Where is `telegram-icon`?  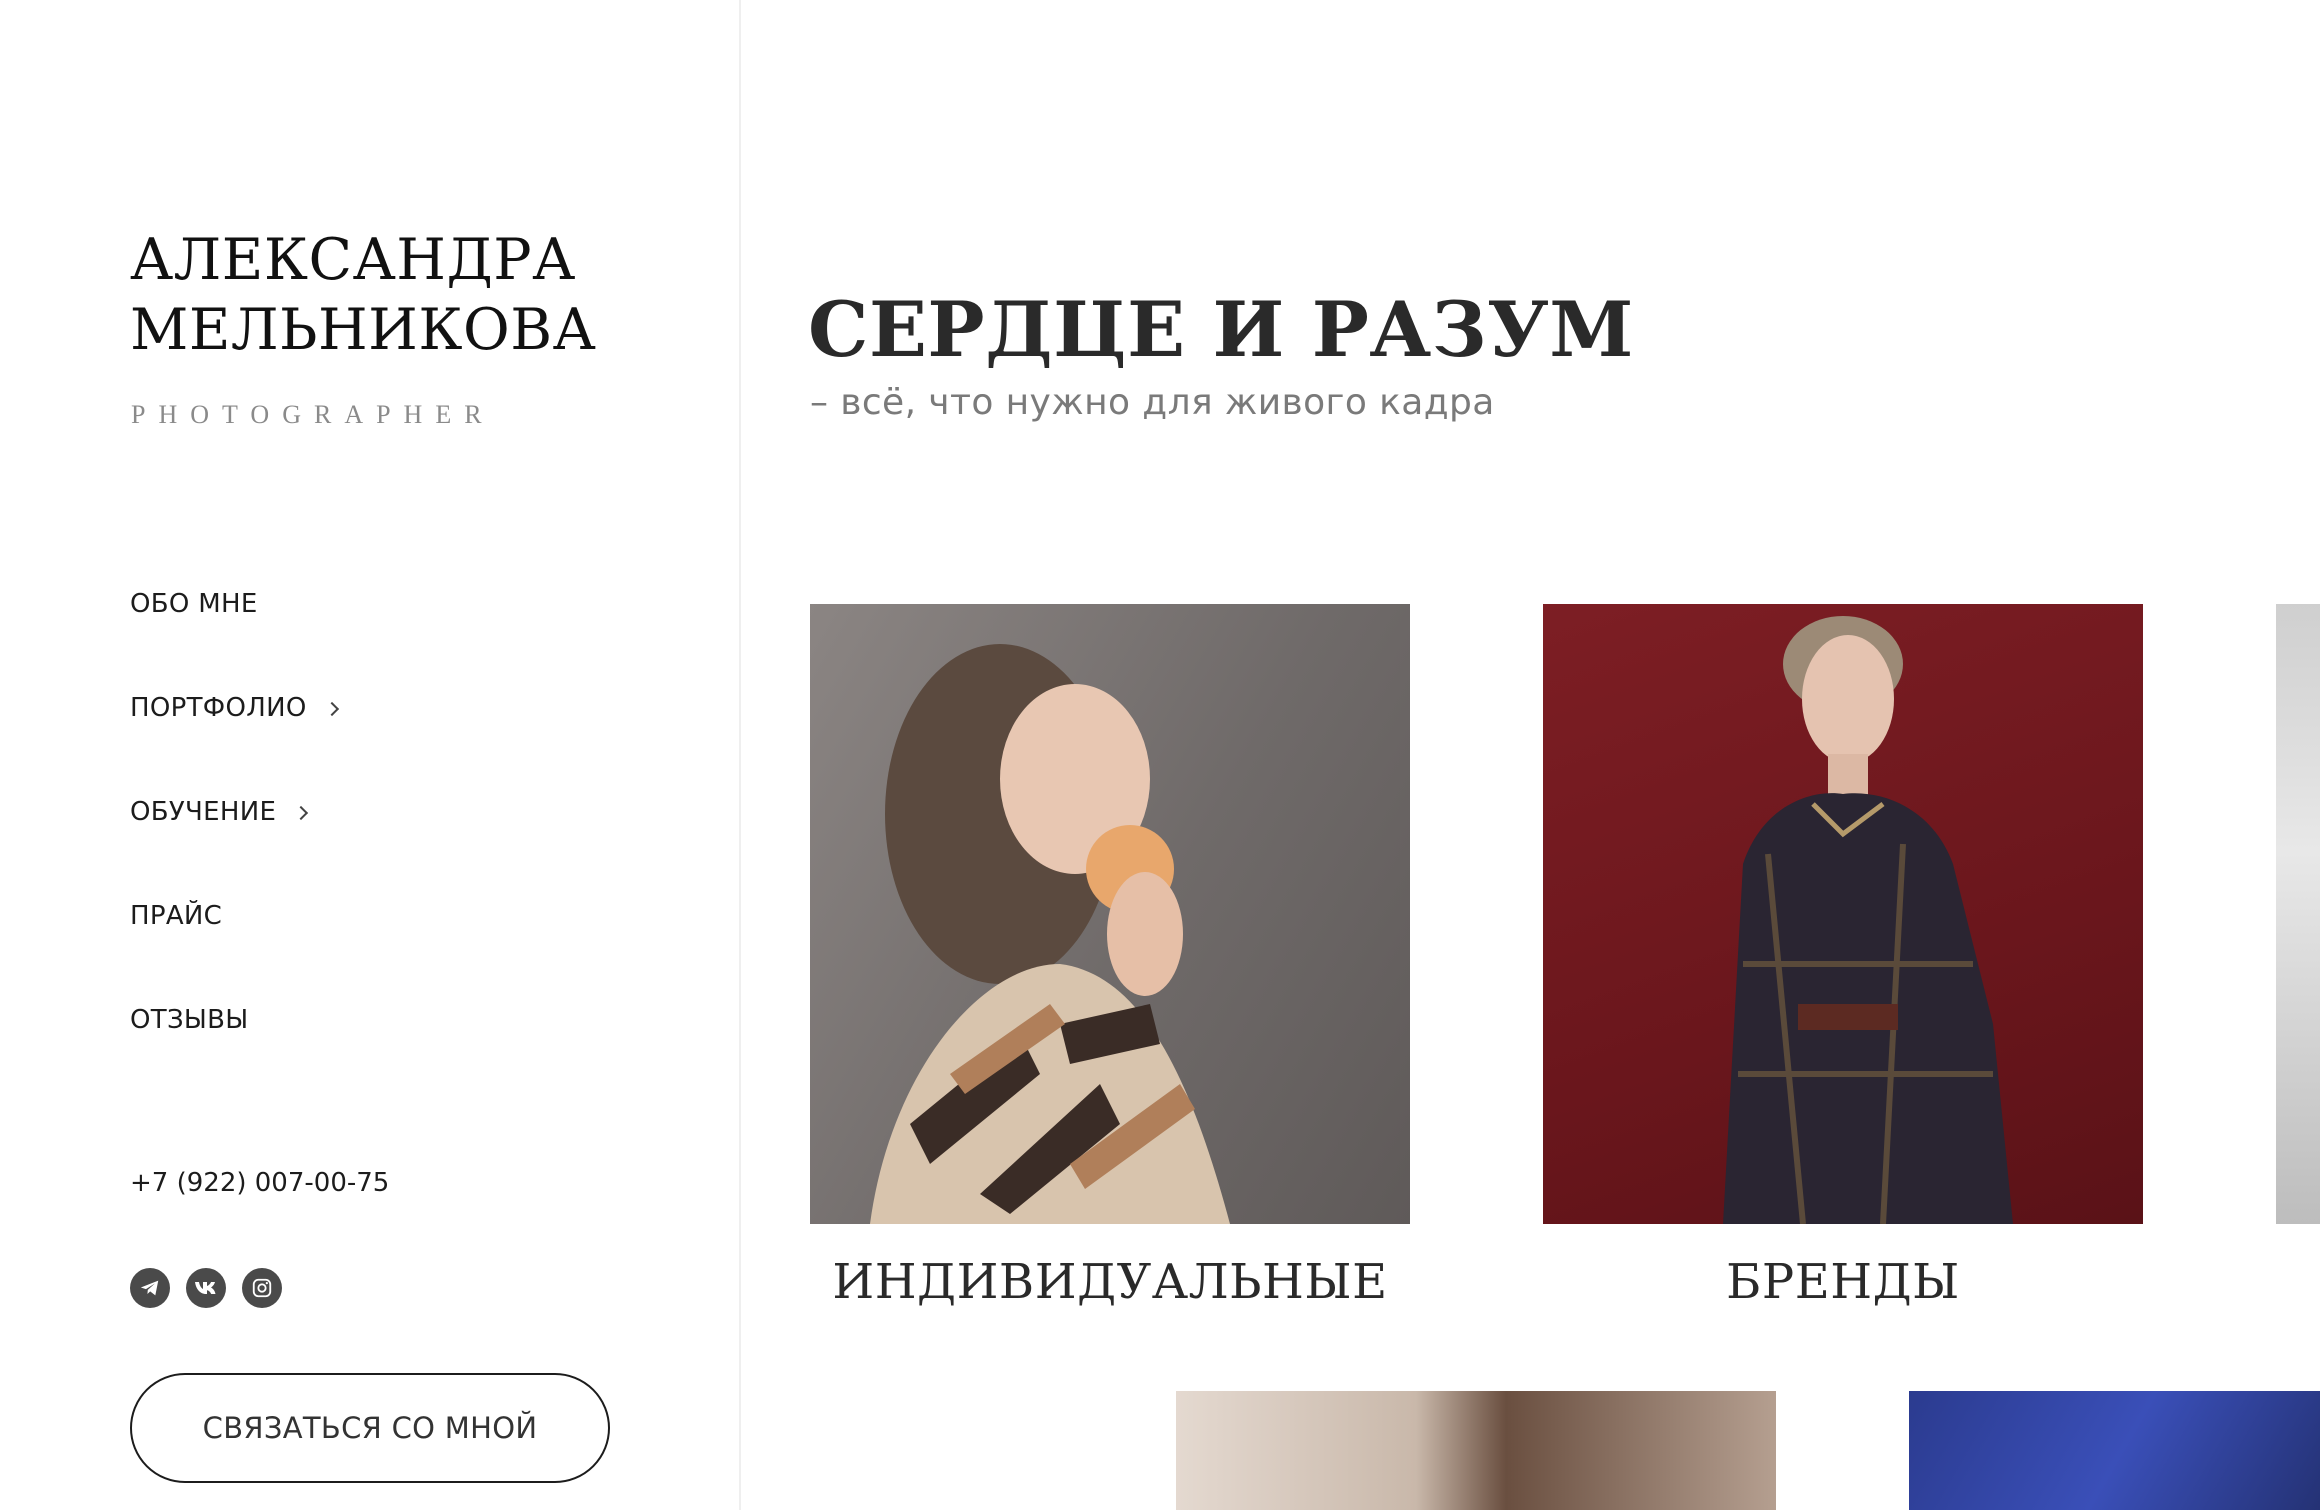 telegram-icon is located at coordinates (150, 1288).